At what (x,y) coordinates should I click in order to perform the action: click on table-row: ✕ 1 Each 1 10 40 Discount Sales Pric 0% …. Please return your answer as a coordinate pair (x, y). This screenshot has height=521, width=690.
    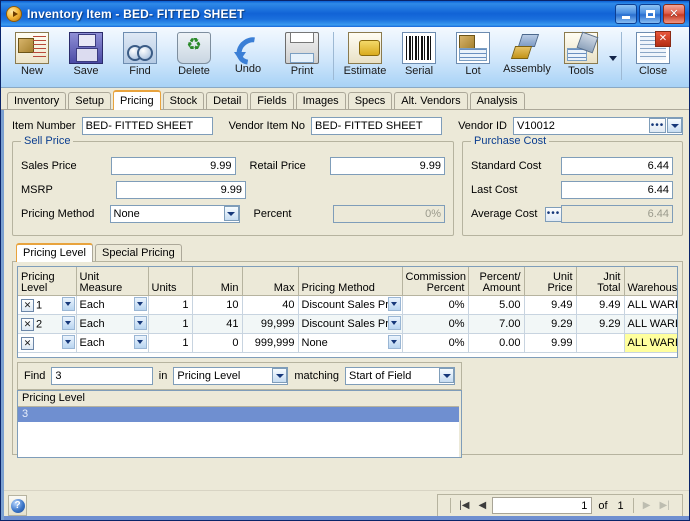
    Looking at the image, I should click on (347, 305).